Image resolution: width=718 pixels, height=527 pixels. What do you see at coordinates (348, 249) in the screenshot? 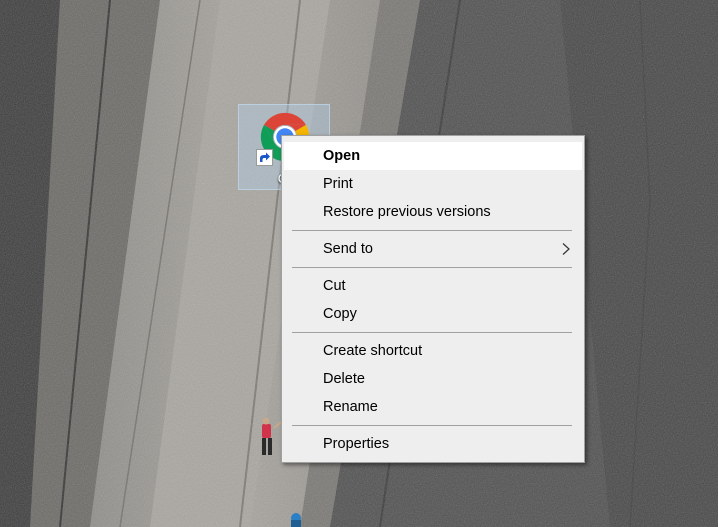
I see `menu-item-label: Send to` at bounding box center [348, 249].